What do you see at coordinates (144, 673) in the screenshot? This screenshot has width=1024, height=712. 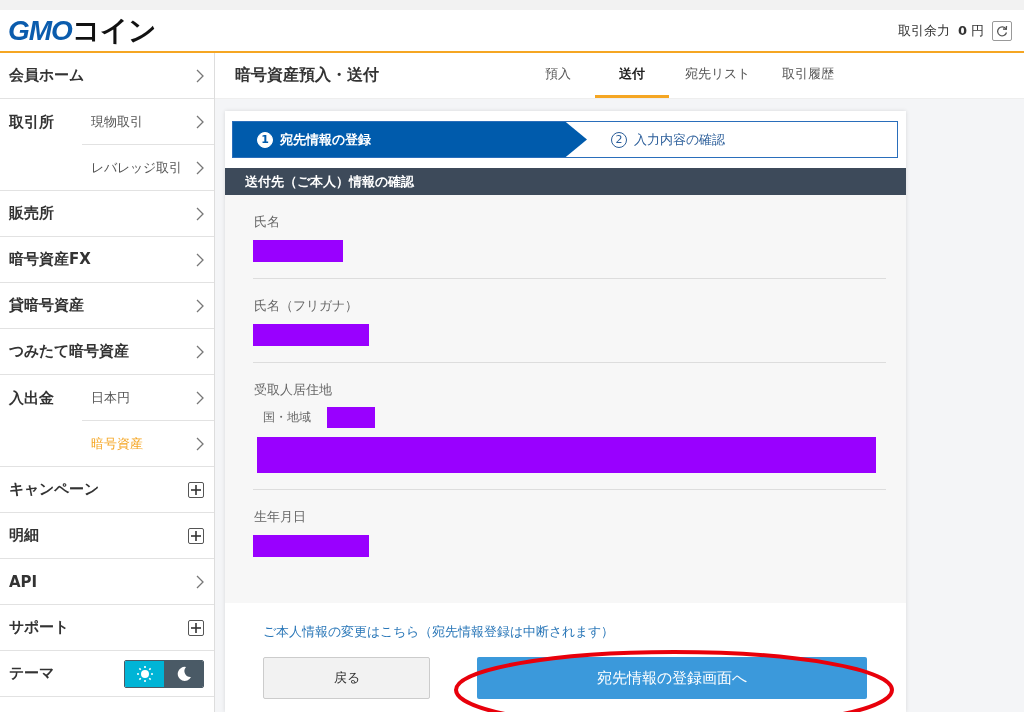 I see `sun-icon` at bounding box center [144, 673].